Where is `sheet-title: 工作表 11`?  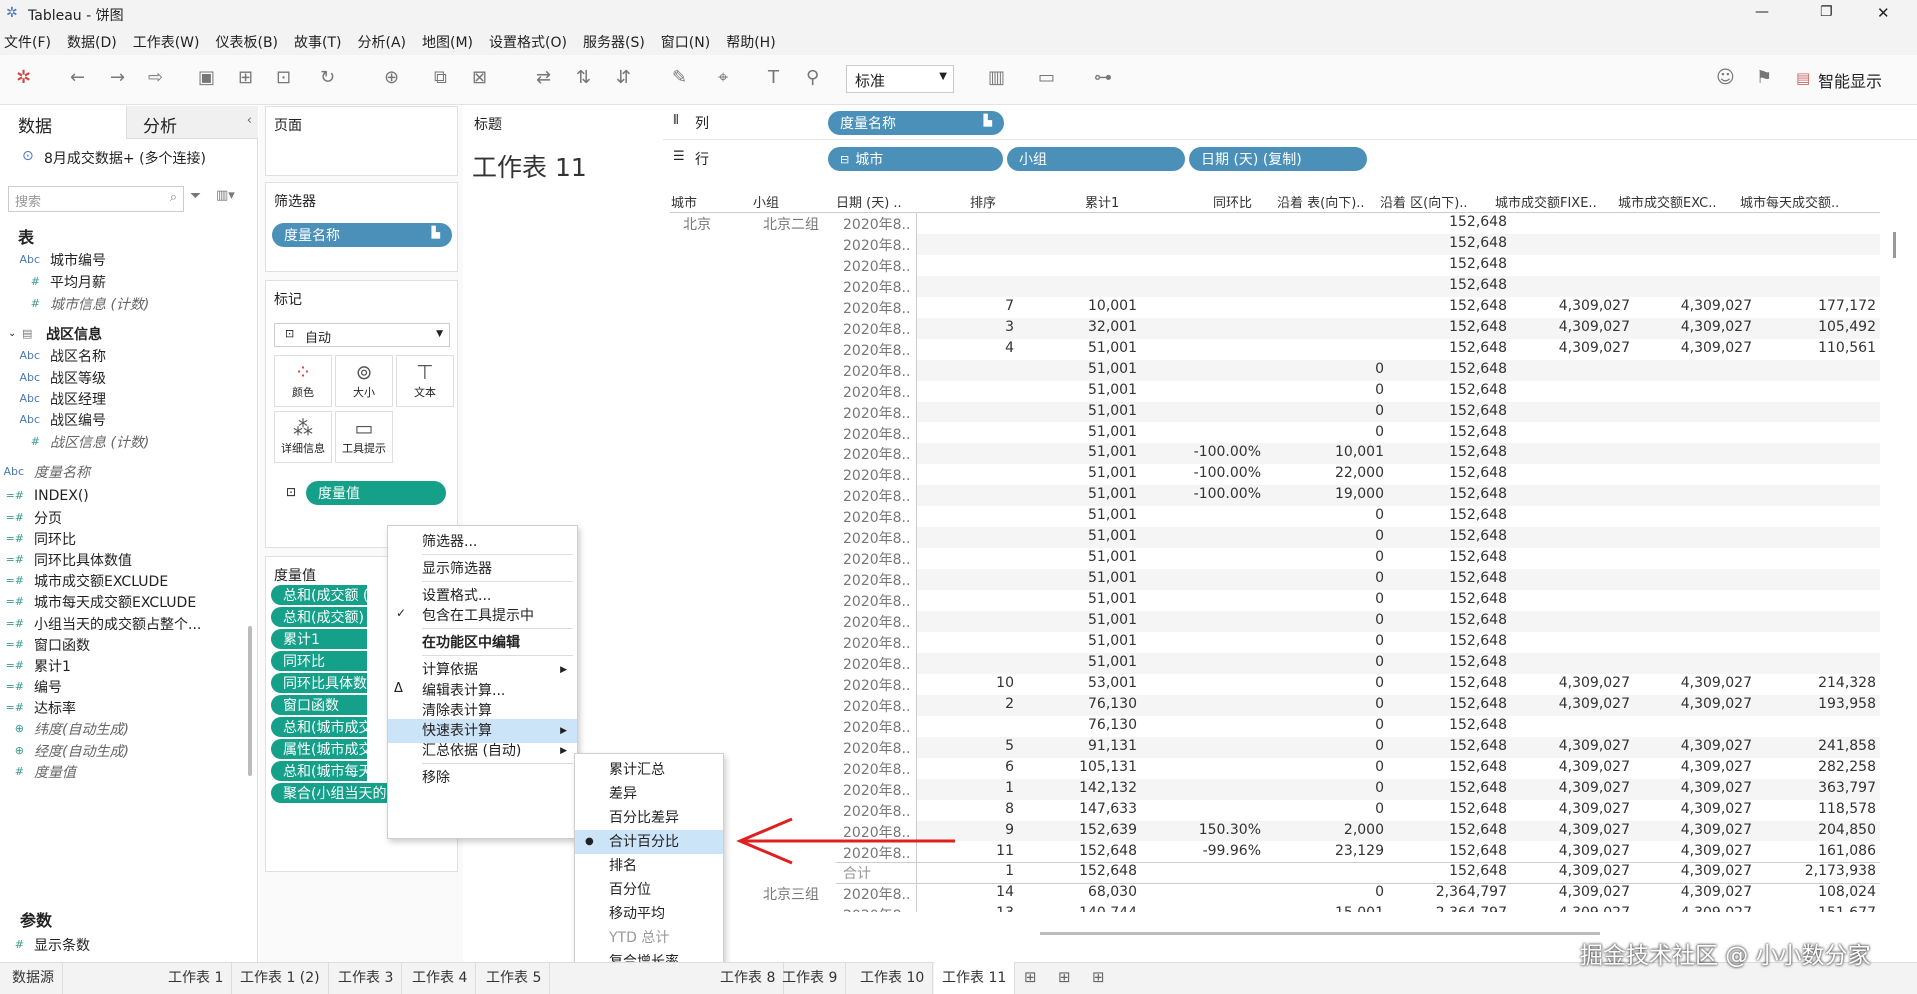
sheet-title: 工作表 11 is located at coordinates (529, 166).